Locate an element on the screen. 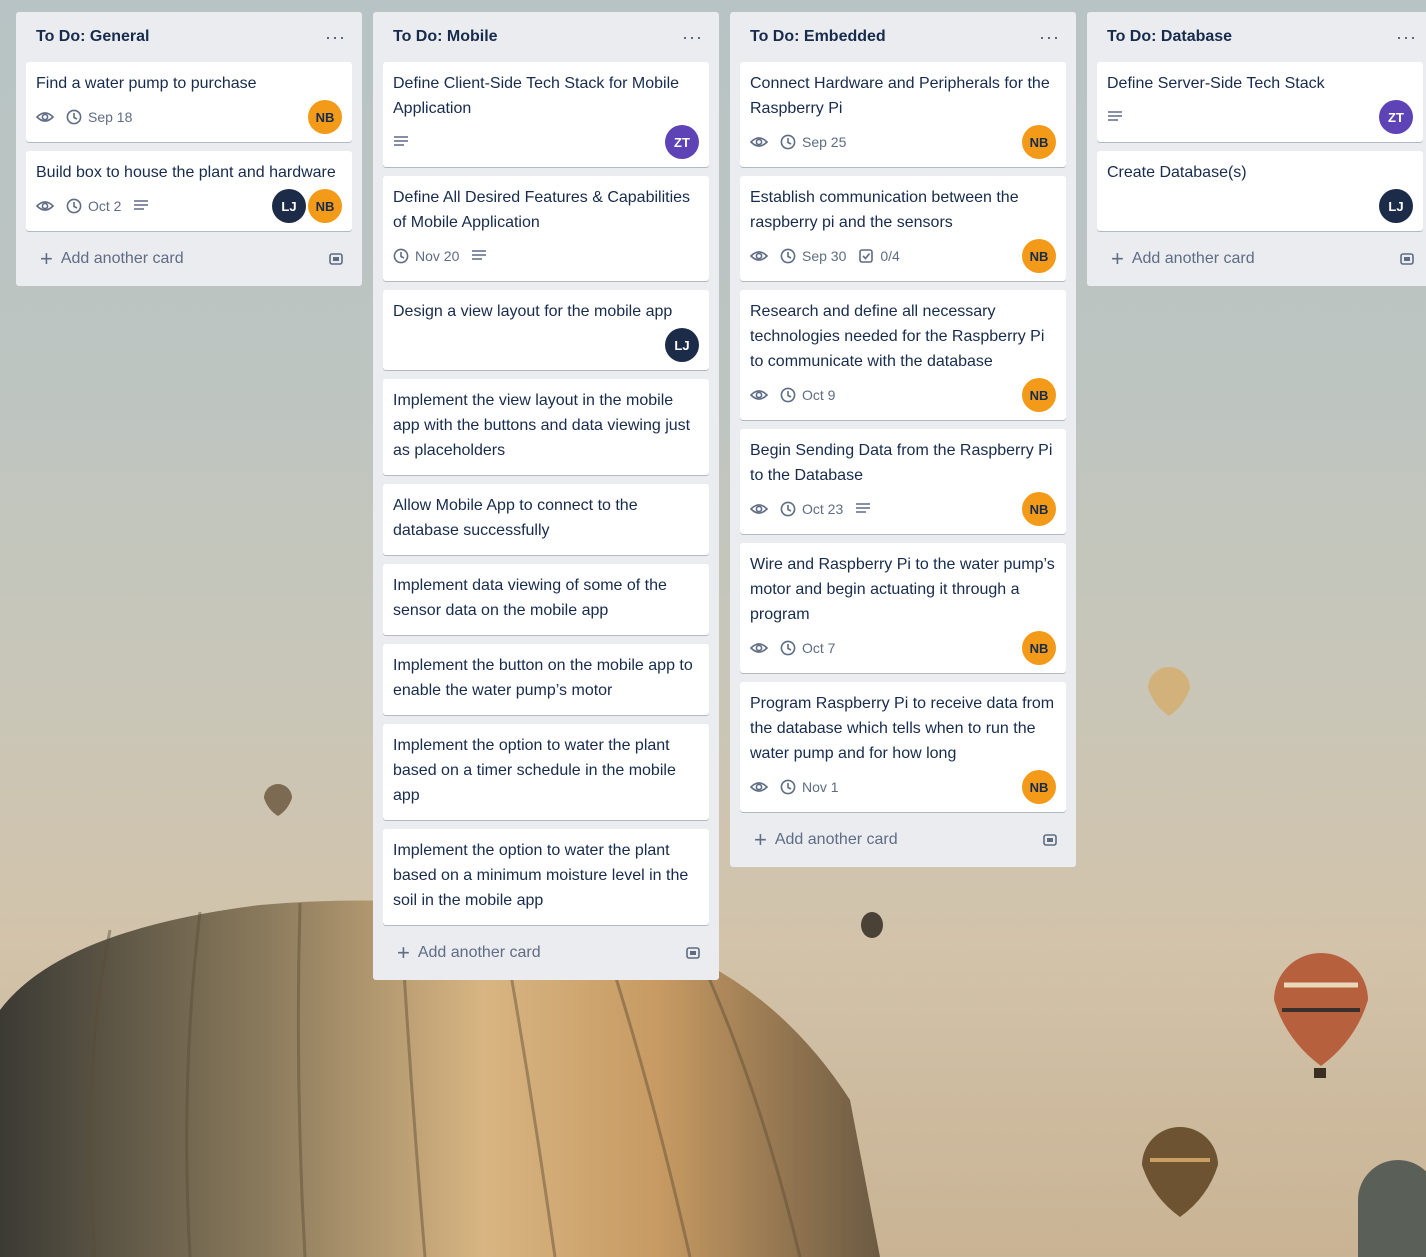  card-badges: Oct 23 is located at coordinates (810, 509).